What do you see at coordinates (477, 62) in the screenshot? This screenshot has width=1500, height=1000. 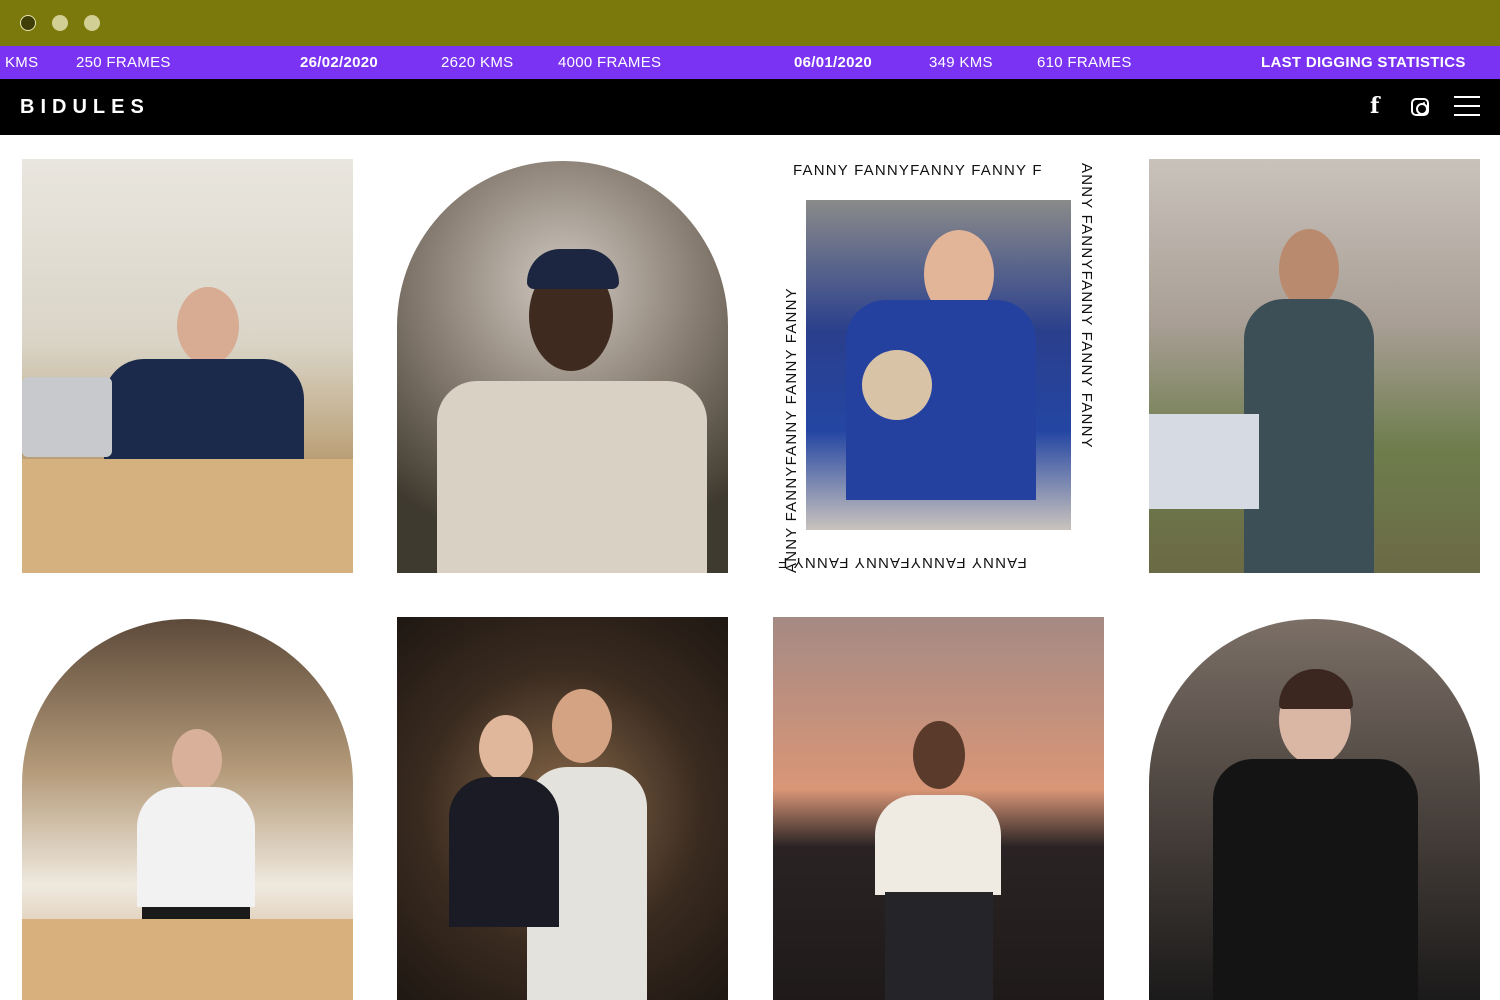 I see `ticker-item: 2620 KMS` at bounding box center [477, 62].